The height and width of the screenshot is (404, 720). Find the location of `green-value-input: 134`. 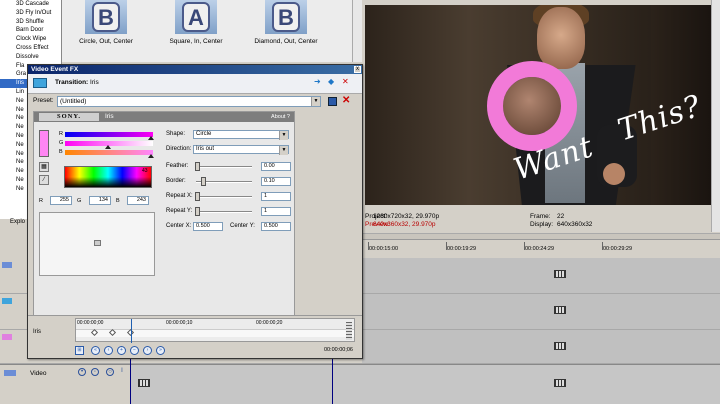

green-value-input: 134 is located at coordinates (100, 200).